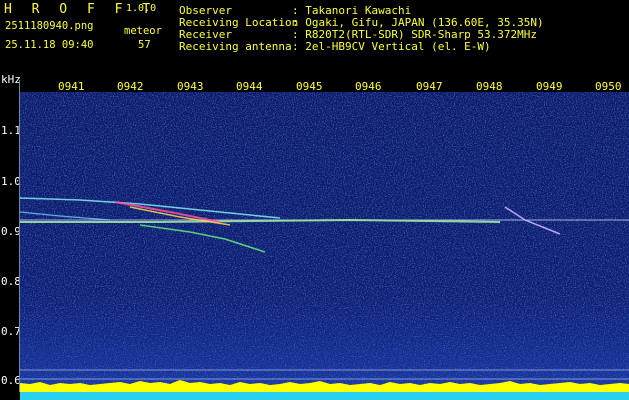  Describe the element at coordinates (71, 86) in the screenshot. I see `x-tick-label: 0941` at that location.